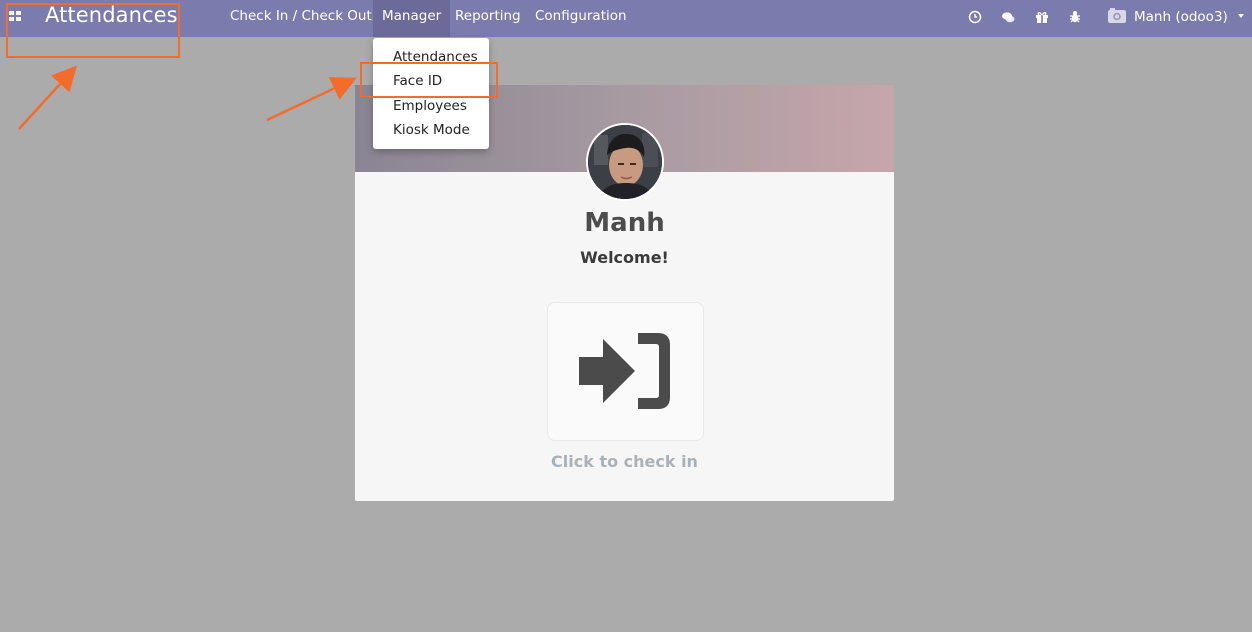 This screenshot has width=1252, height=632. I want to click on dropdown-item-employees: Employees, so click(430, 106).